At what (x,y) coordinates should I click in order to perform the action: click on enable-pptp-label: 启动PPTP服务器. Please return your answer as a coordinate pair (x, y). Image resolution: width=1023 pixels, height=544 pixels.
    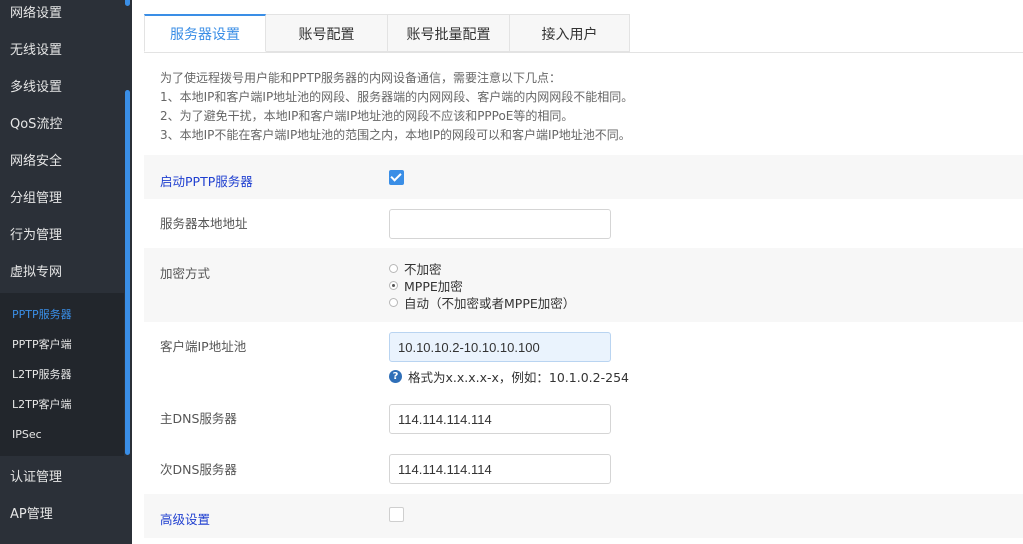
    Looking at the image, I should click on (206, 181).